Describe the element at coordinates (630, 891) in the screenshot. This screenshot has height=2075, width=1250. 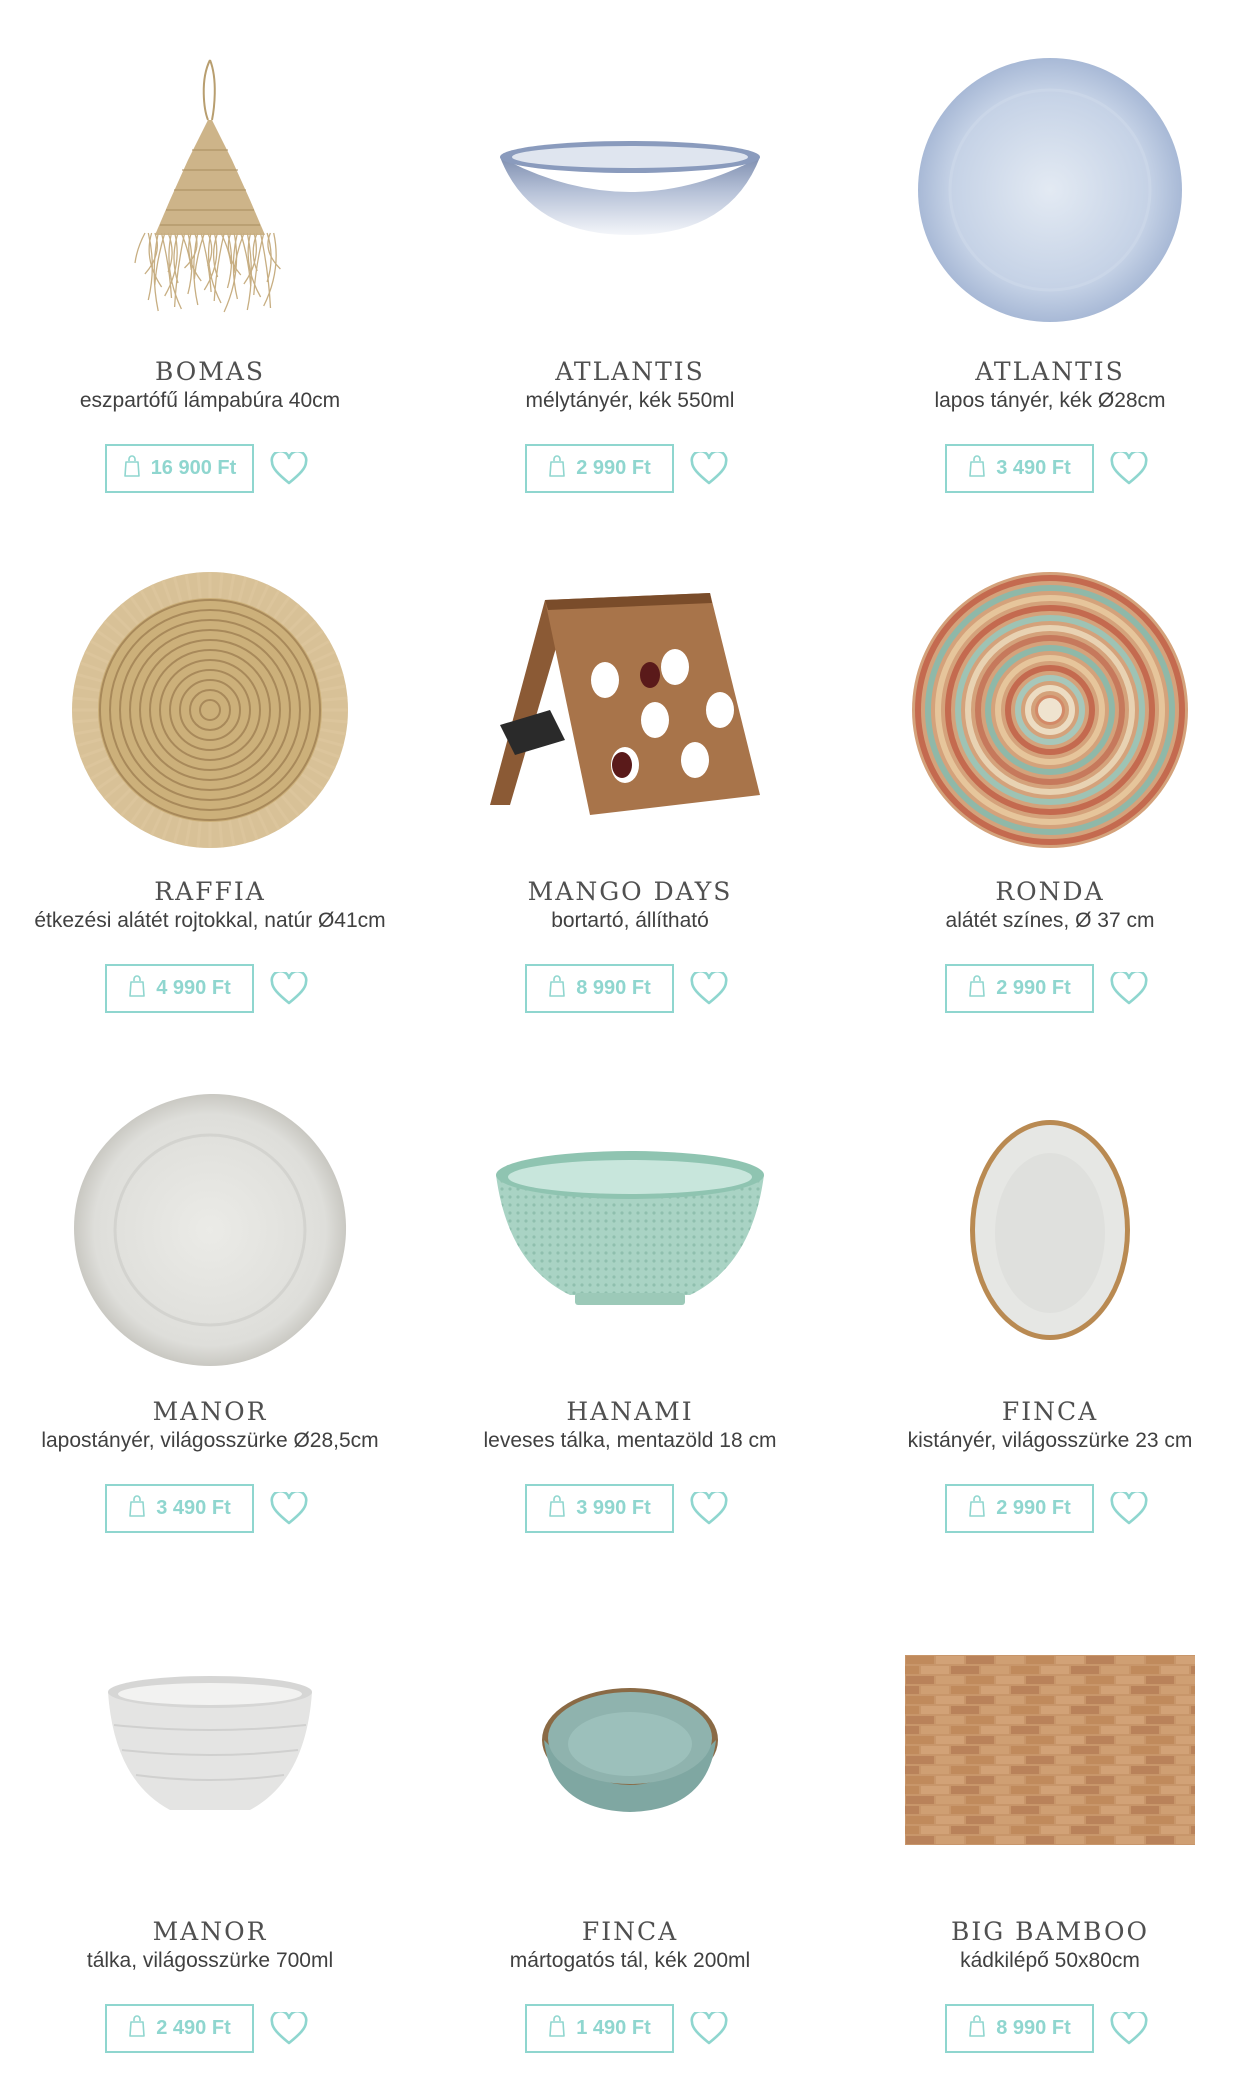
I see `product-brand: MANGO DAYS` at that location.